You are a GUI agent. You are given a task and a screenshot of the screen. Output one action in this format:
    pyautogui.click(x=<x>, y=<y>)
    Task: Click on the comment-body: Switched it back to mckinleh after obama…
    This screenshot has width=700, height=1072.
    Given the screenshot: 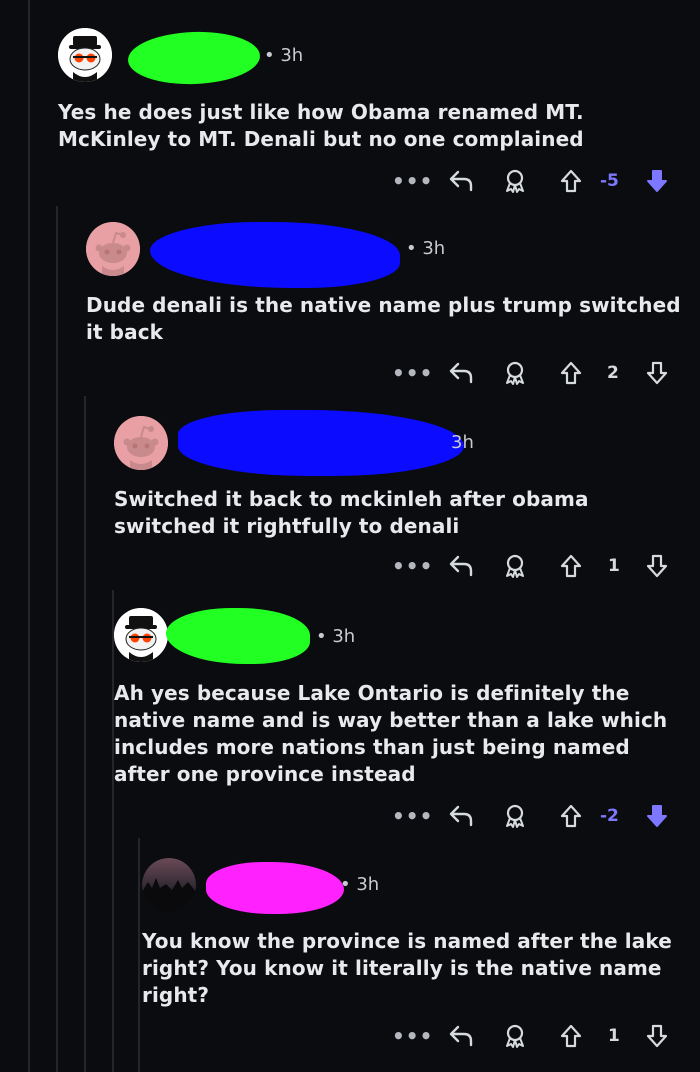 What is the action you would take?
    pyautogui.click(x=351, y=512)
    